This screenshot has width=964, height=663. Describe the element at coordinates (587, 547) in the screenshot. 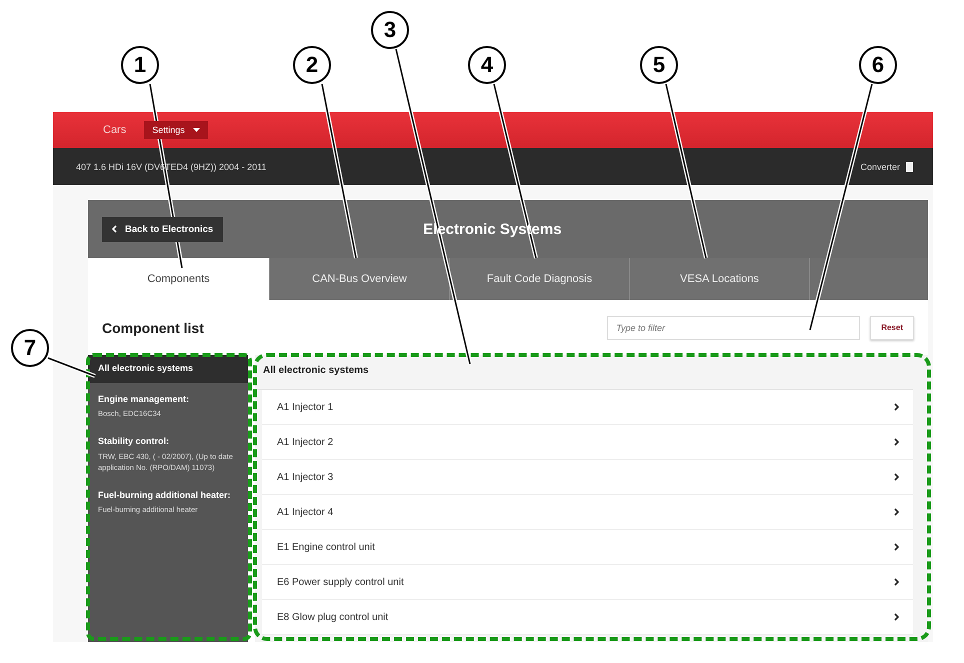

I see `list-item: E1 Engine control unit` at that location.